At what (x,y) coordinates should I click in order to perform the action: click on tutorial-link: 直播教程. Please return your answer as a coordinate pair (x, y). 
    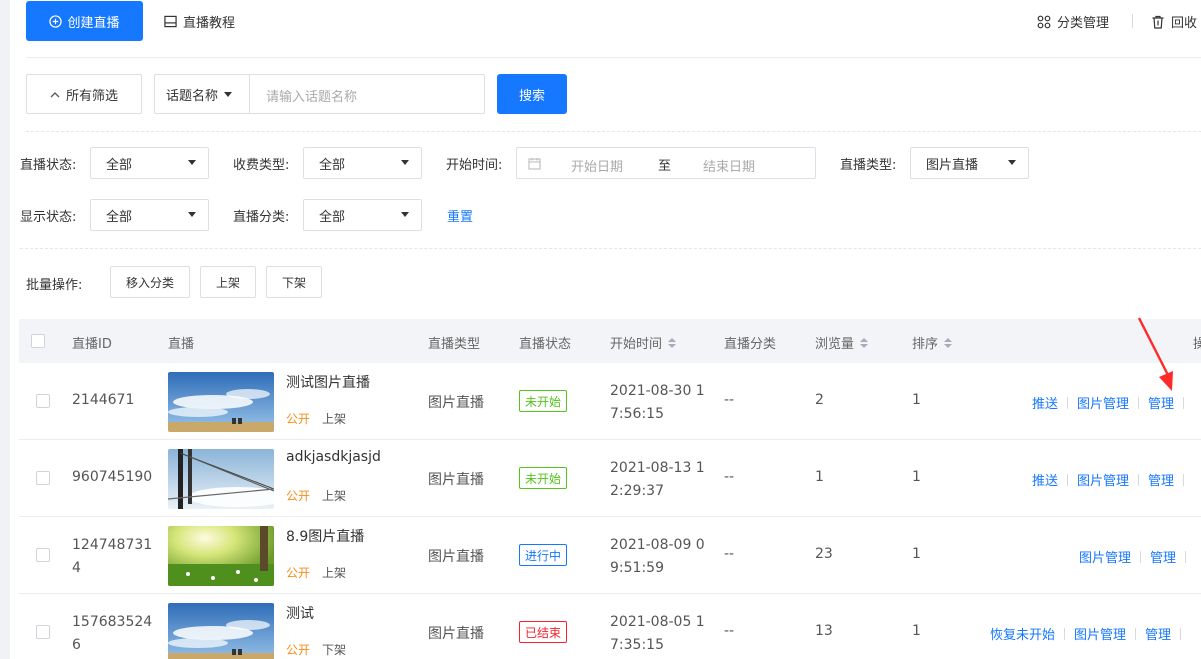
    Looking at the image, I should click on (199, 21).